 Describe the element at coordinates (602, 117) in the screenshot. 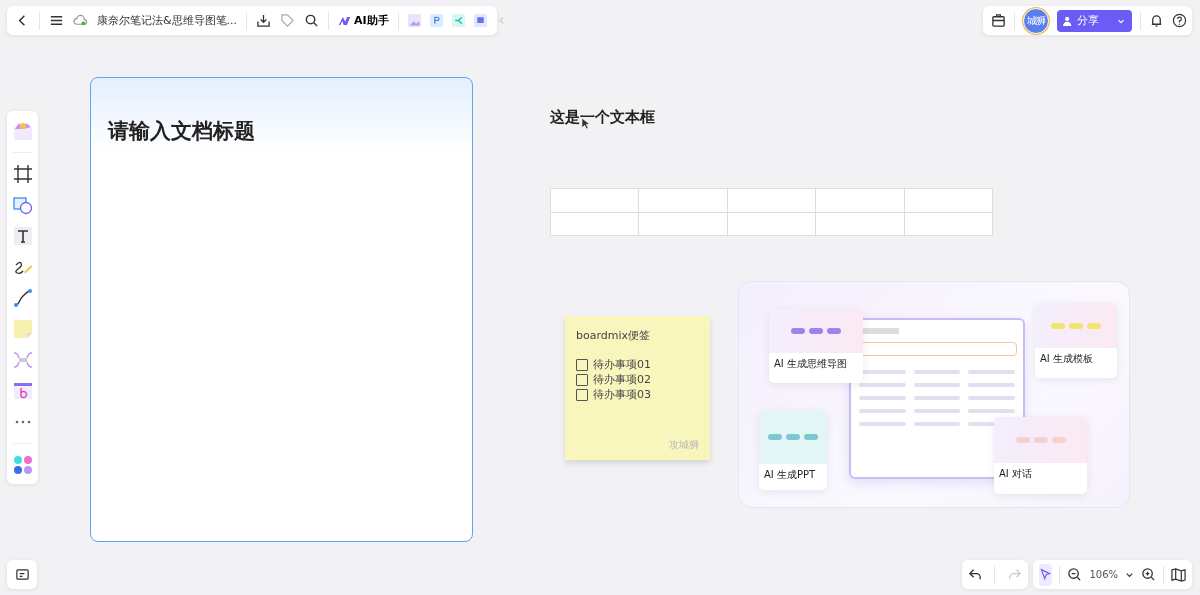

I see `text-box: 这是一个文本框` at that location.